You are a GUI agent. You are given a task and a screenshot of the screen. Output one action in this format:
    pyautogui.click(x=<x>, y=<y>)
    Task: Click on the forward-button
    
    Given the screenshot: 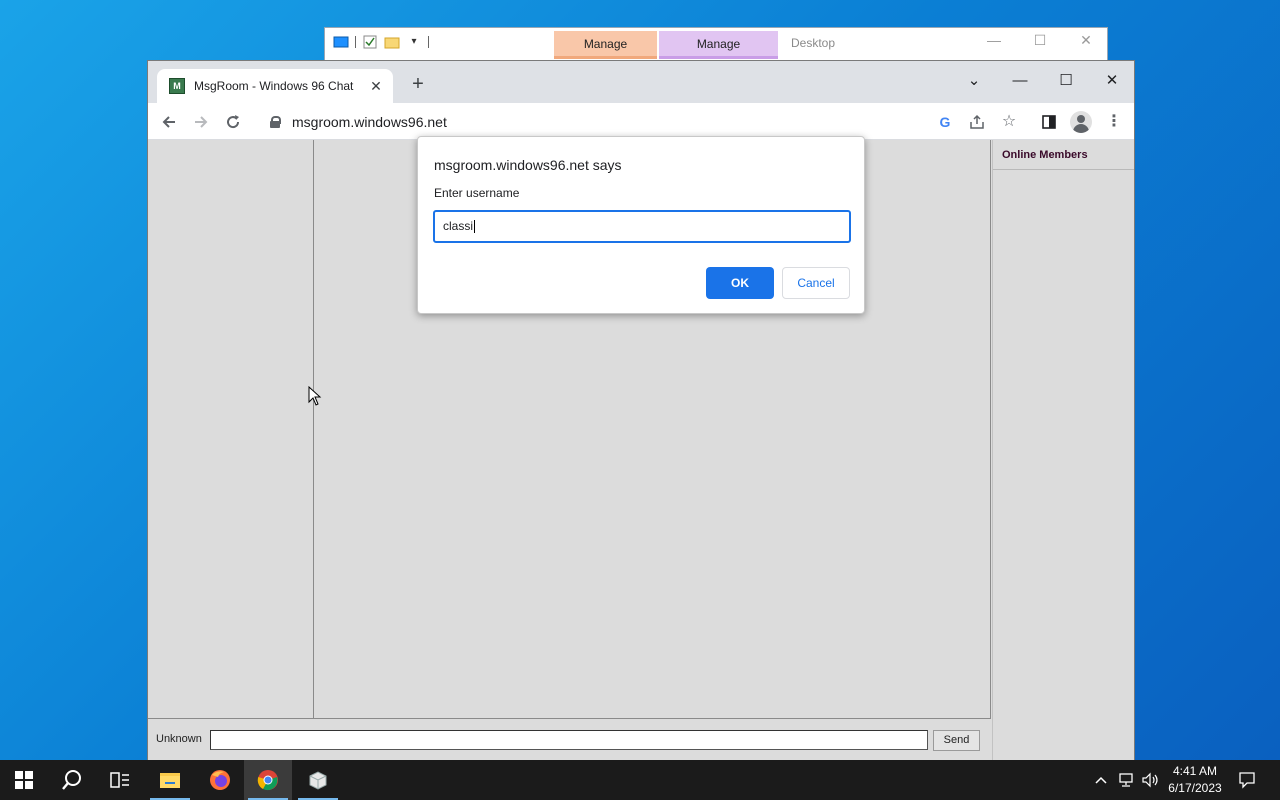 What is the action you would take?
    pyautogui.click(x=201, y=122)
    